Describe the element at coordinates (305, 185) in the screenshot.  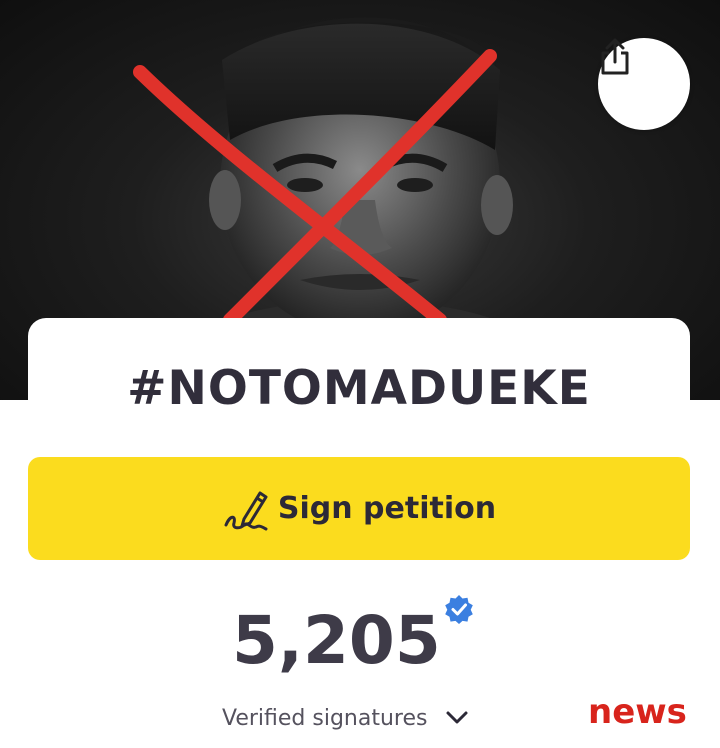
I see `eye-left` at that location.